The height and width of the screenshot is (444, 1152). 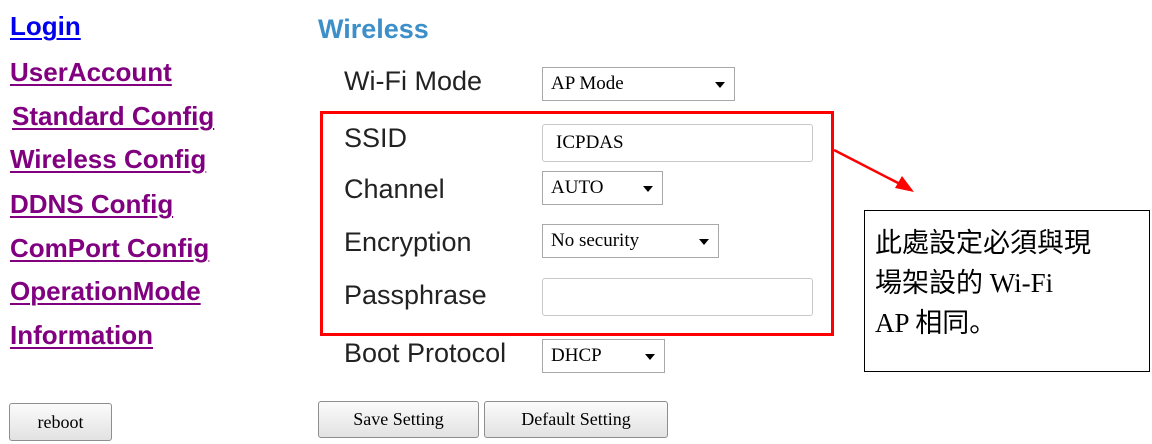 What do you see at coordinates (936, 323) in the screenshot?
I see `annotation-line-3: AP 相同。` at bounding box center [936, 323].